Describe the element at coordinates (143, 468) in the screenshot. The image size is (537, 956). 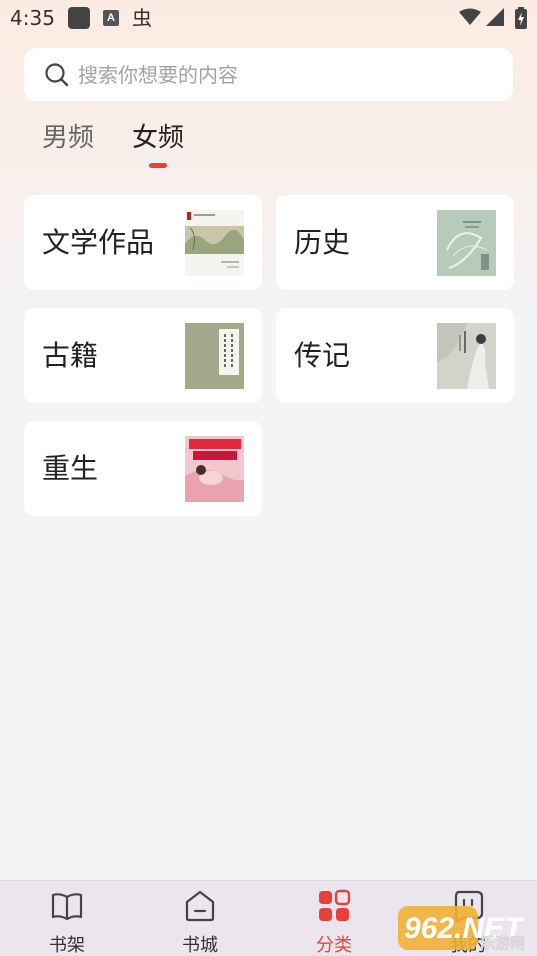
I see `category-card-rebirth: 重生` at that location.